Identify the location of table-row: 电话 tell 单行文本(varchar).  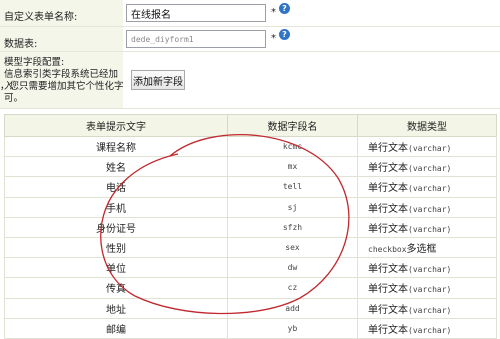
(250, 187).